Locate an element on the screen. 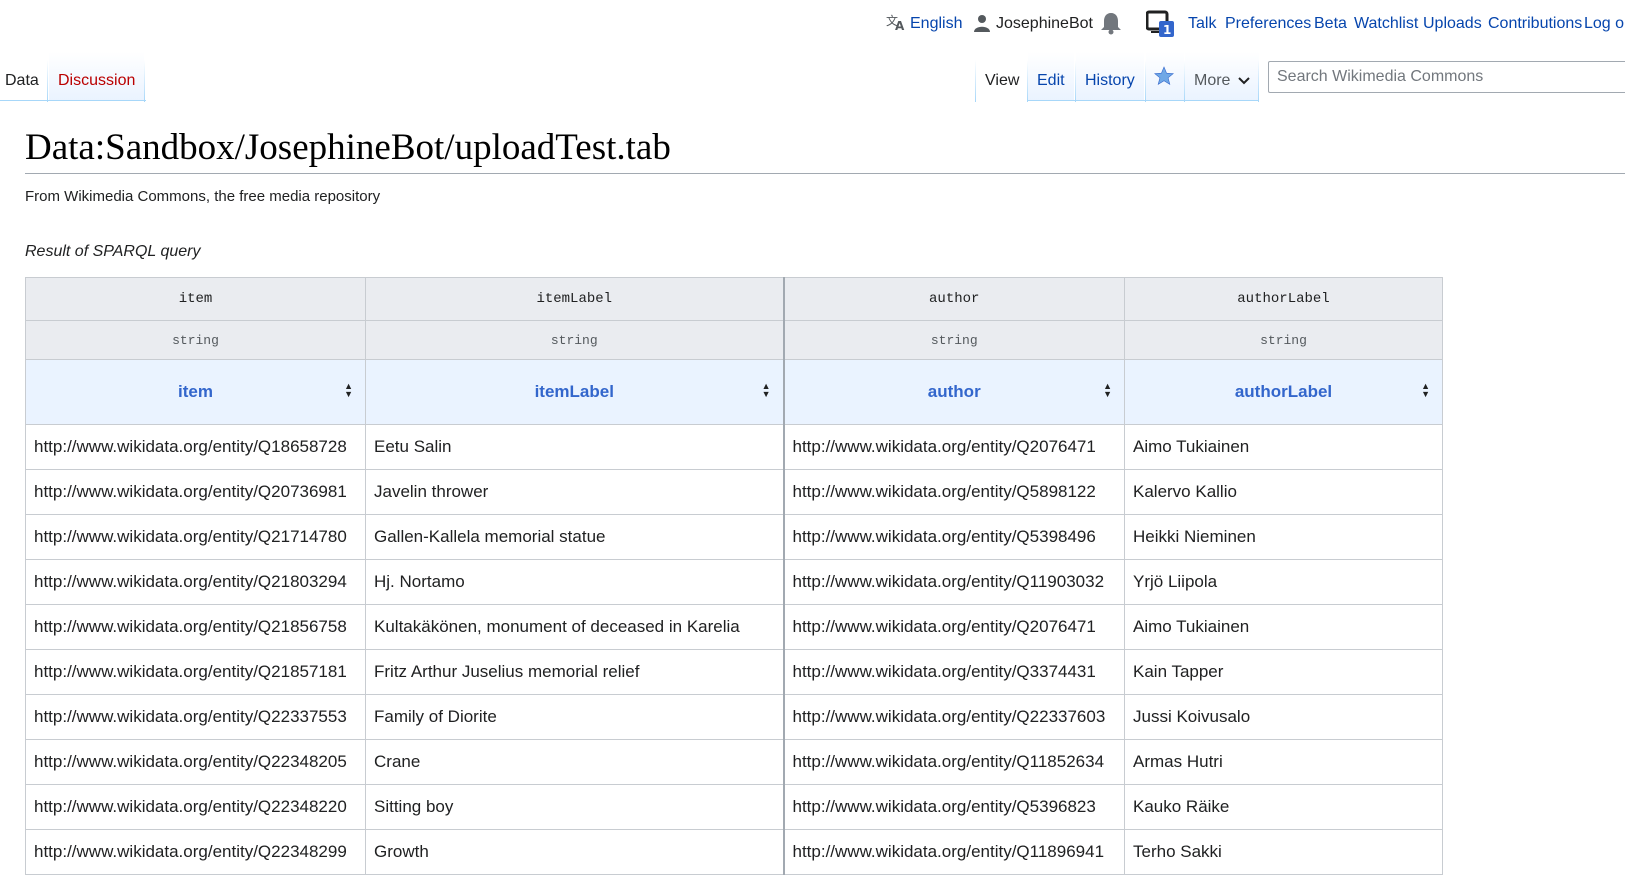 The image size is (1625, 889). sort-column-itemlabel: itemLabel ▲ ▼ is located at coordinates (574, 392).